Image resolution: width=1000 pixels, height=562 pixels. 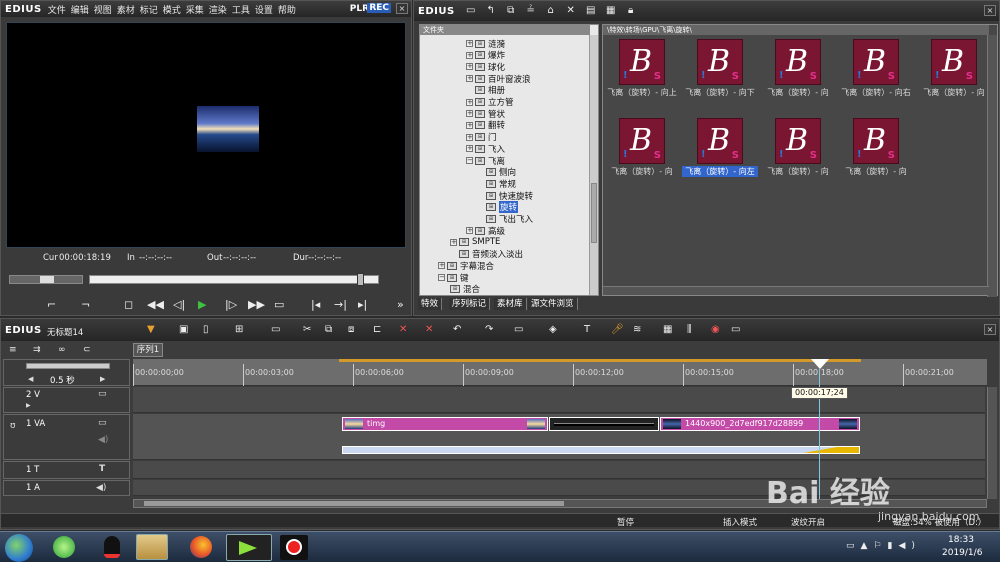 I want to click on delete-icon: ✕, so click(x=571, y=11).